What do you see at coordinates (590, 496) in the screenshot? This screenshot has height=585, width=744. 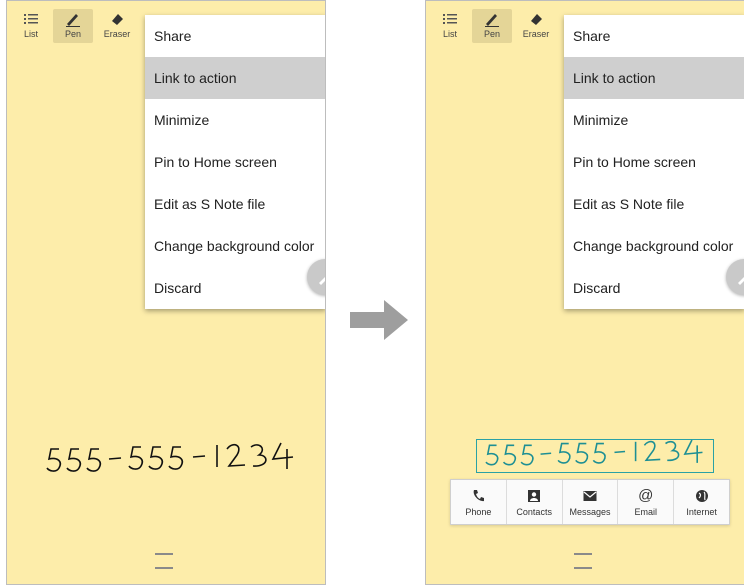 I see `messages-icon` at bounding box center [590, 496].